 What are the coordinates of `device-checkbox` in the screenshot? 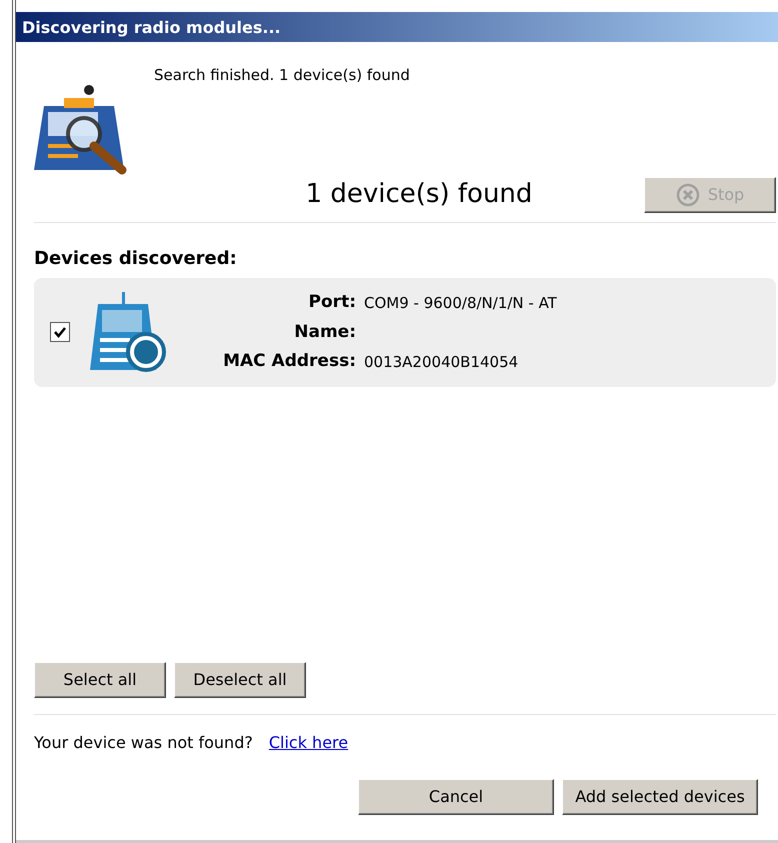 It's located at (60, 332).